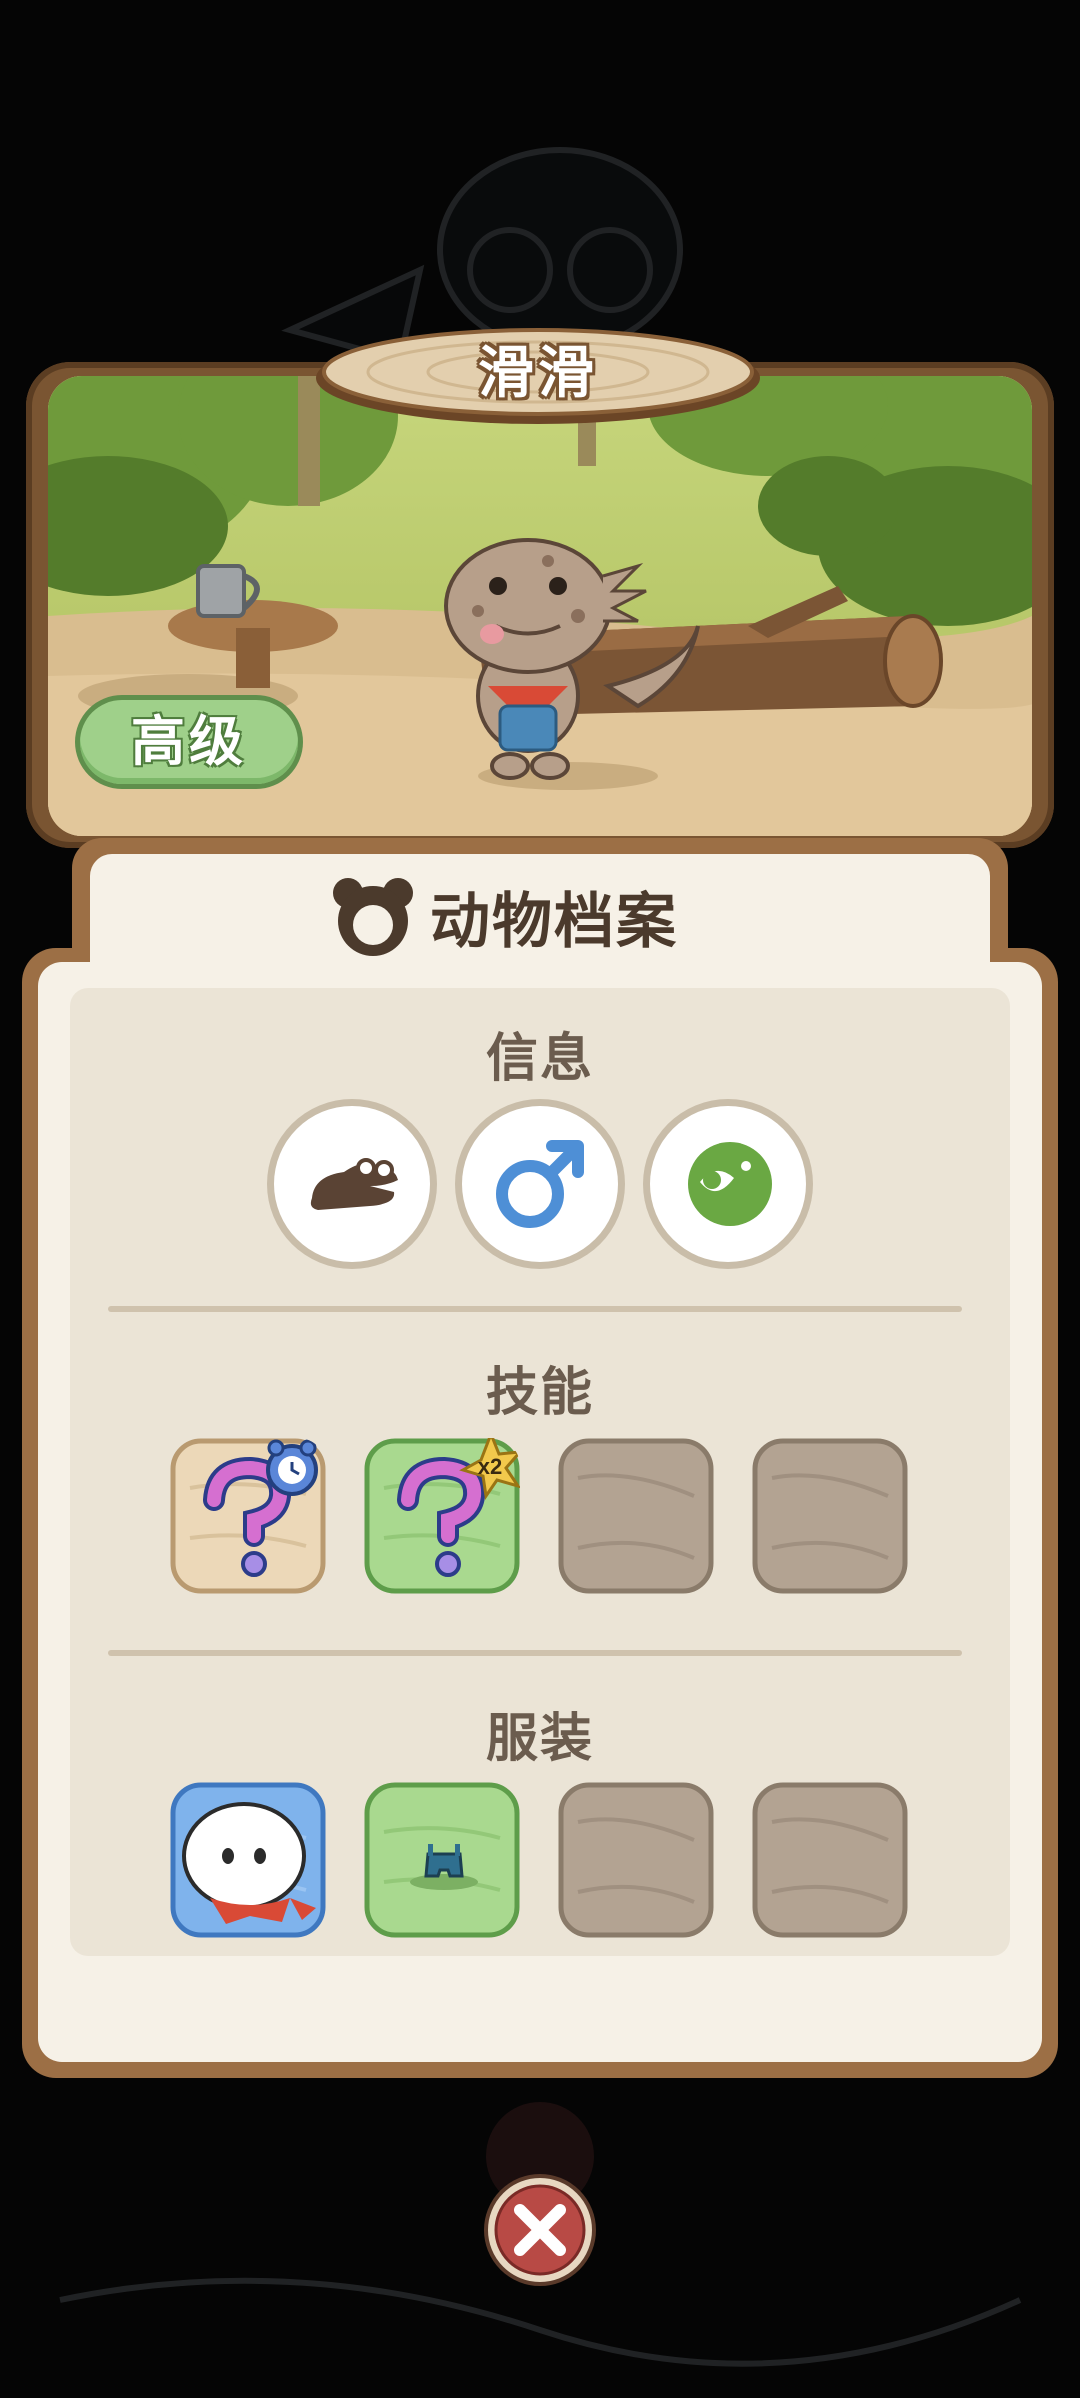 This screenshot has width=1080, height=2398. Describe the element at coordinates (373, 917) in the screenshot. I see `bear-head-icon` at that location.